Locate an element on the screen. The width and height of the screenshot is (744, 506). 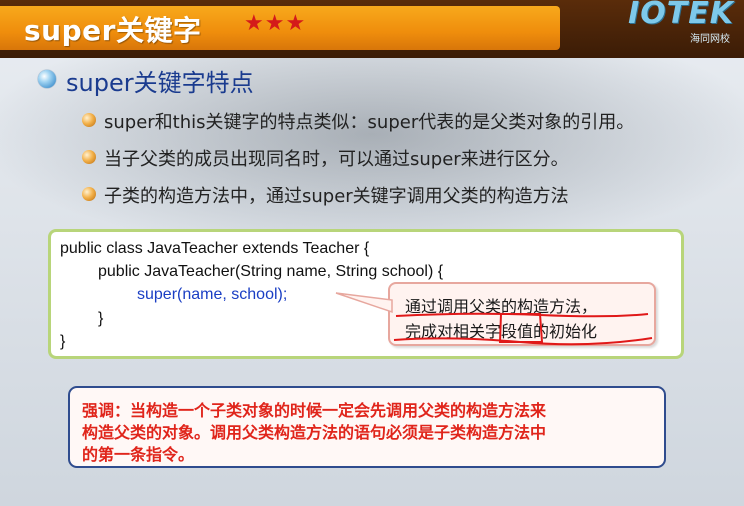
red-box-mark is located at coordinates (521, 328).